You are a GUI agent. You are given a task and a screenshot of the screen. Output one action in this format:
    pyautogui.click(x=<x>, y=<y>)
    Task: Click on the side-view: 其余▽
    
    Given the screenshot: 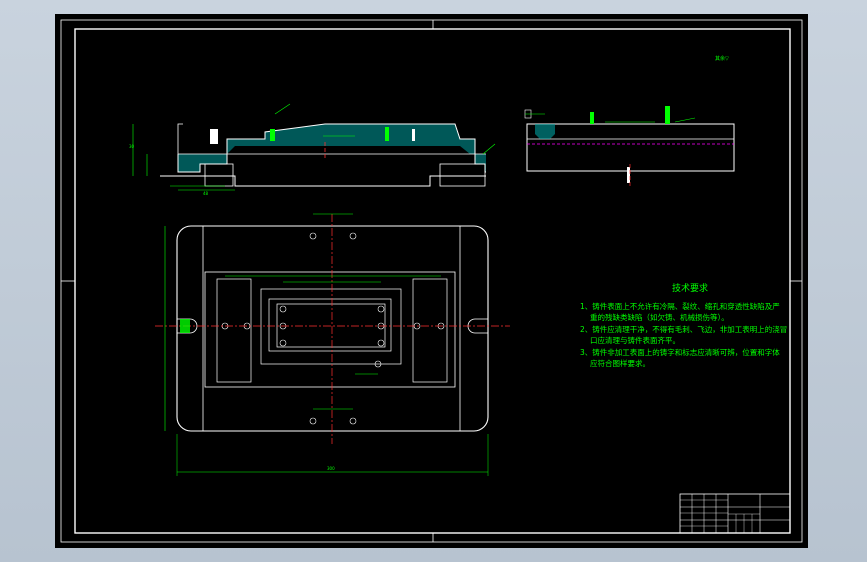 What is the action you would take?
    pyautogui.click(x=629, y=121)
    